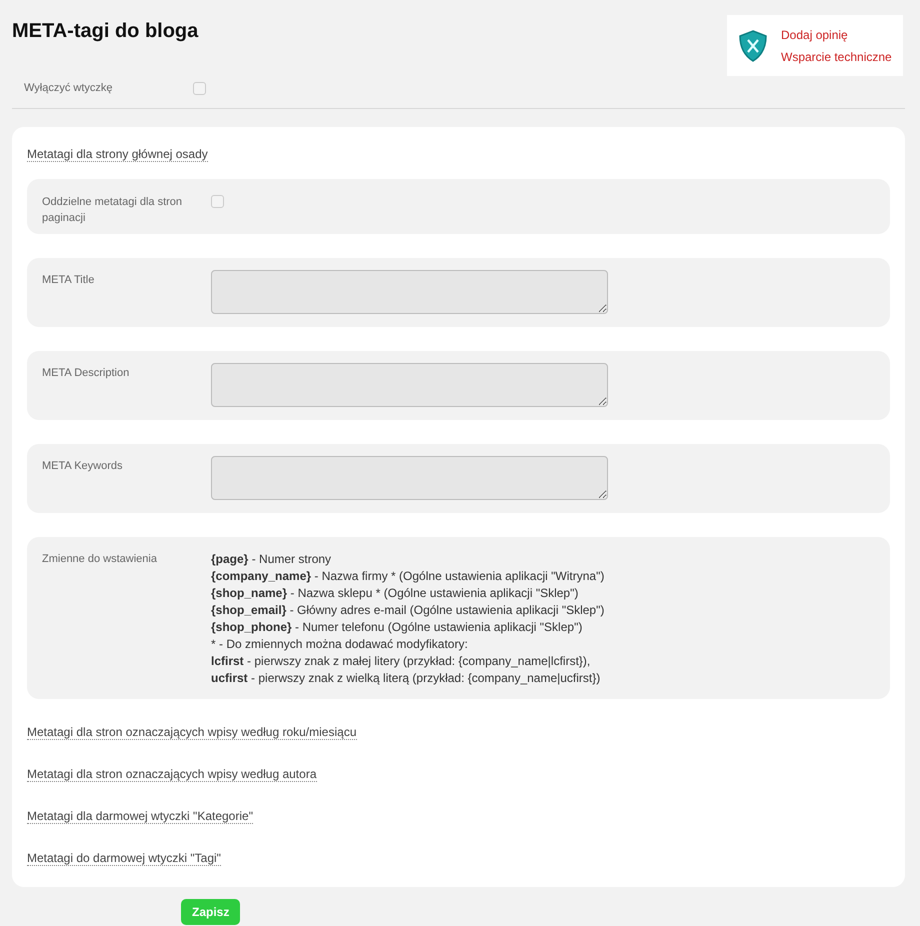 This screenshot has width=920, height=926. Describe the element at coordinates (397, 627) in the screenshot. I see `variable-line: {shop_phone} - Numer telefonu (Ogólne ustawienia aplikacji "Sklep")` at that location.